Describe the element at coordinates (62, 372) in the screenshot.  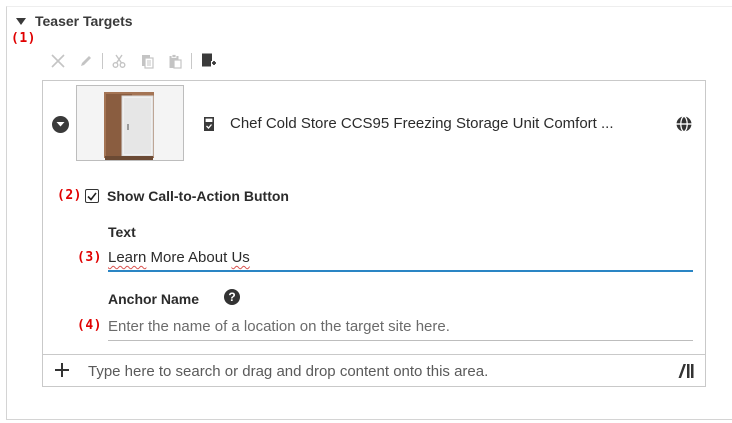
I see `add-icon` at that location.